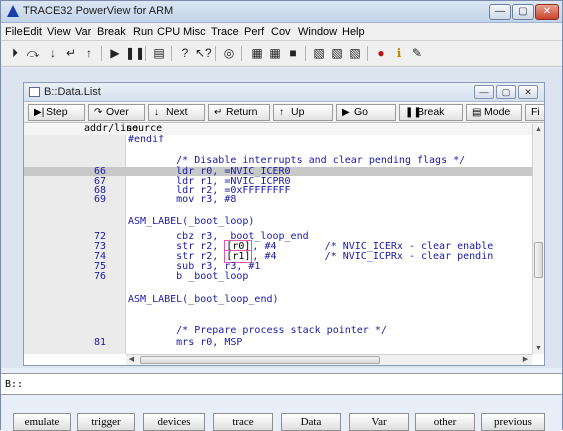 The height and width of the screenshot is (431, 563). I want to click on step-button: ▶| Step, so click(56, 112).